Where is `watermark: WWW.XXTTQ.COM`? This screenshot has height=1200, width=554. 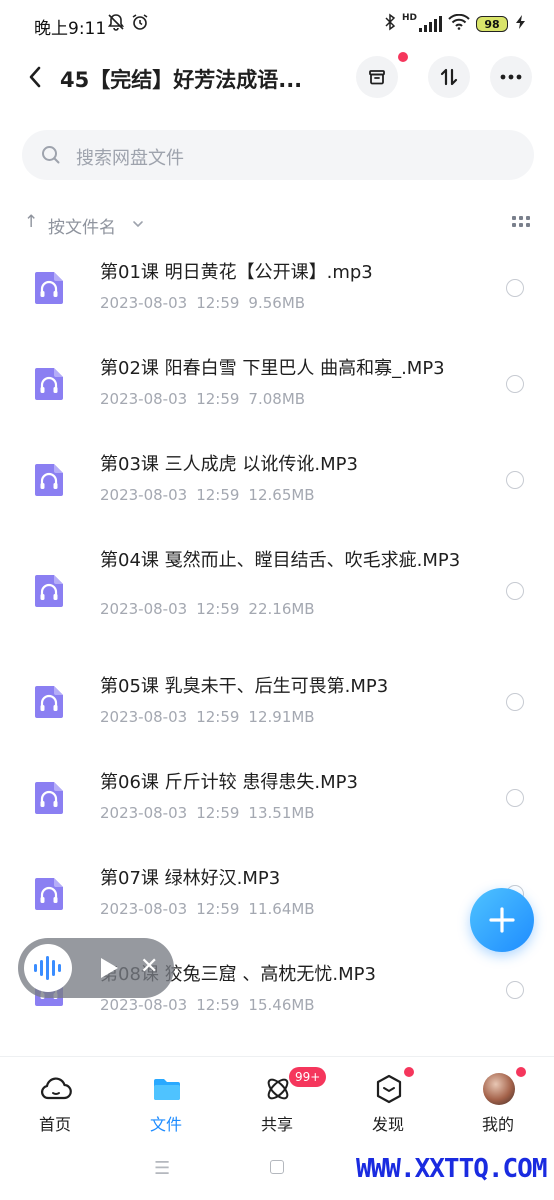
watermark: WWW.XXTTQ.COM is located at coordinates (451, 1169).